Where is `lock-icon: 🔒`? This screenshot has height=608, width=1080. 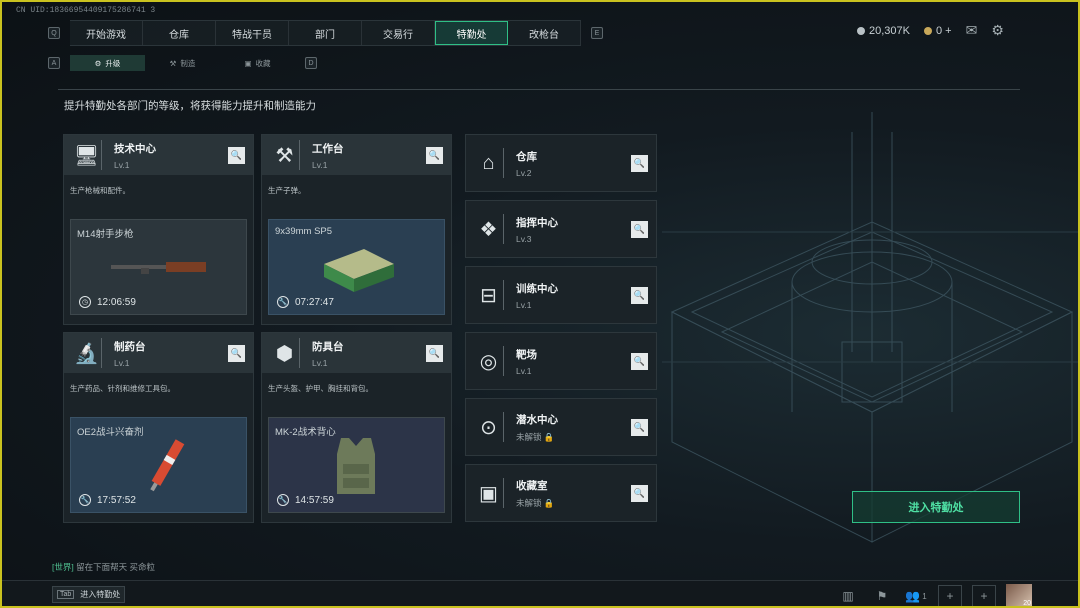
lock-icon: 🔒 is located at coordinates (549, 502).